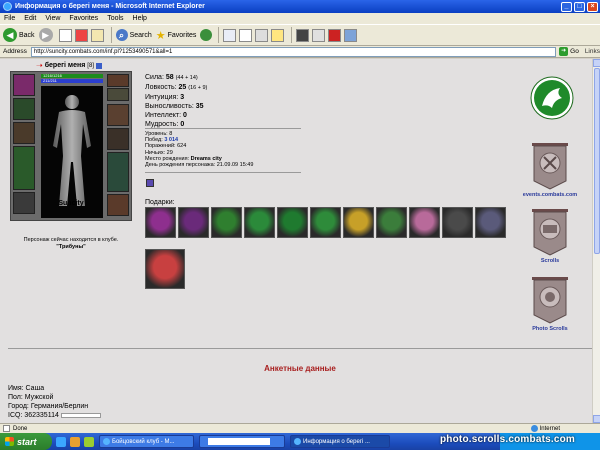  Describe the element at coordinates (52, 18) in the screenshot. I see `menu-view: View` at that location.